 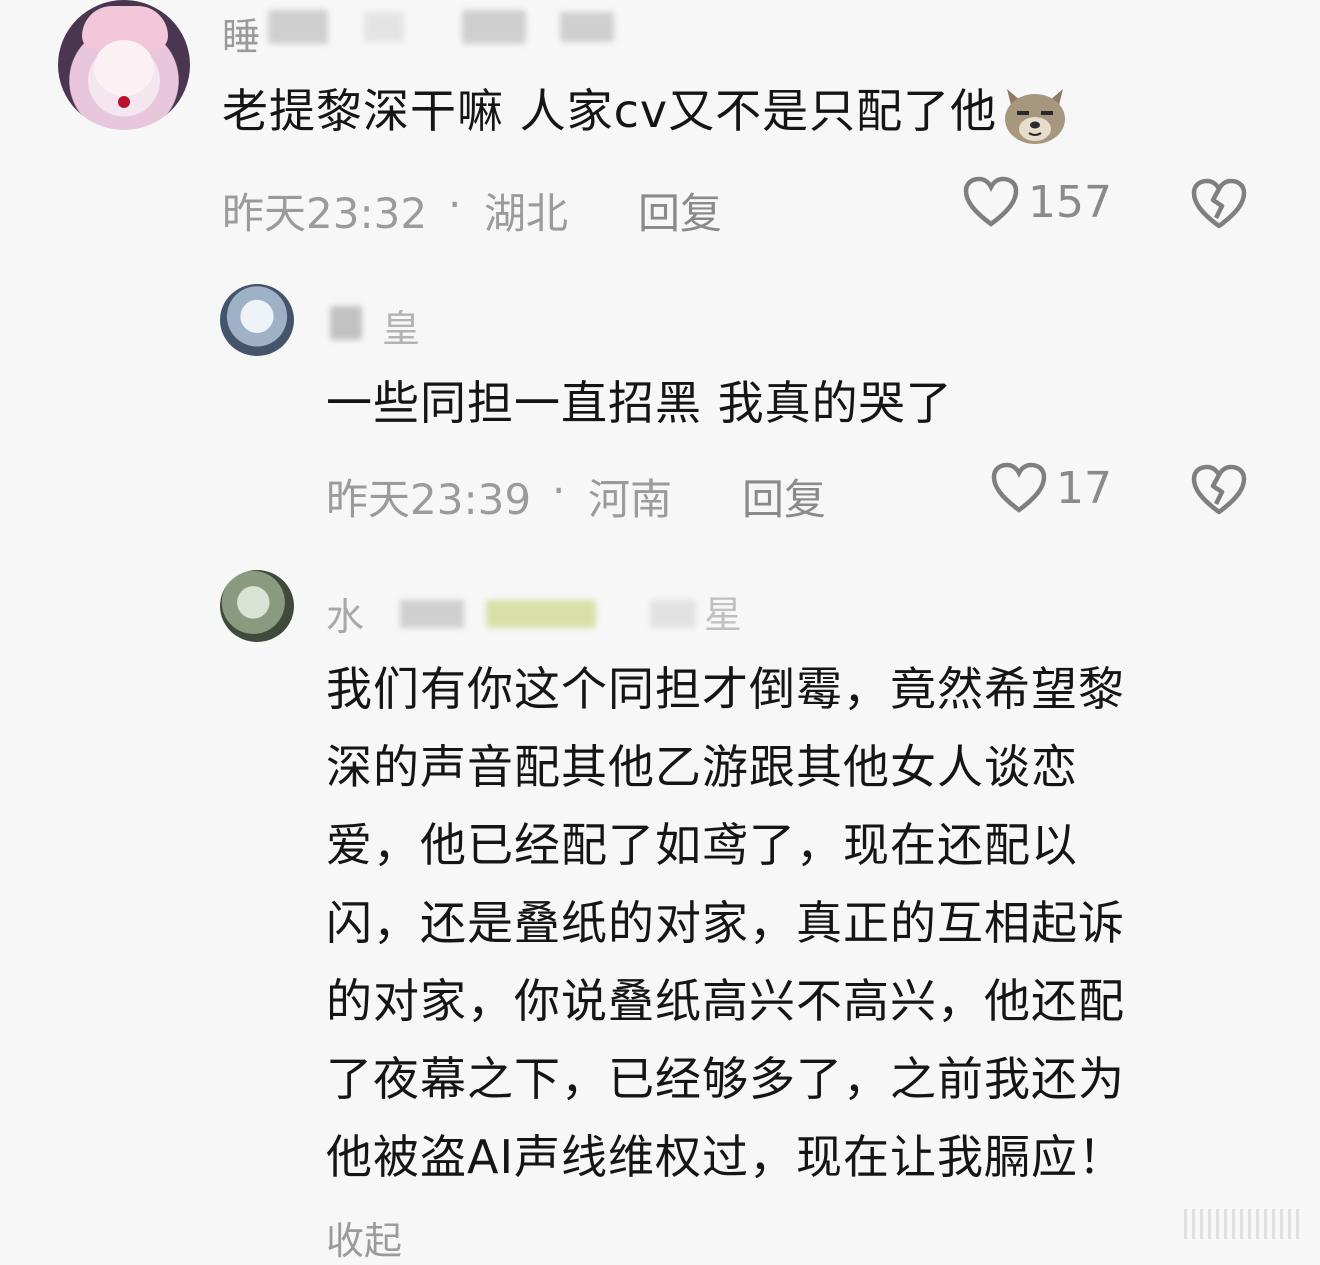 I want to click on like-count: 17, so click(x=1084, y=488).